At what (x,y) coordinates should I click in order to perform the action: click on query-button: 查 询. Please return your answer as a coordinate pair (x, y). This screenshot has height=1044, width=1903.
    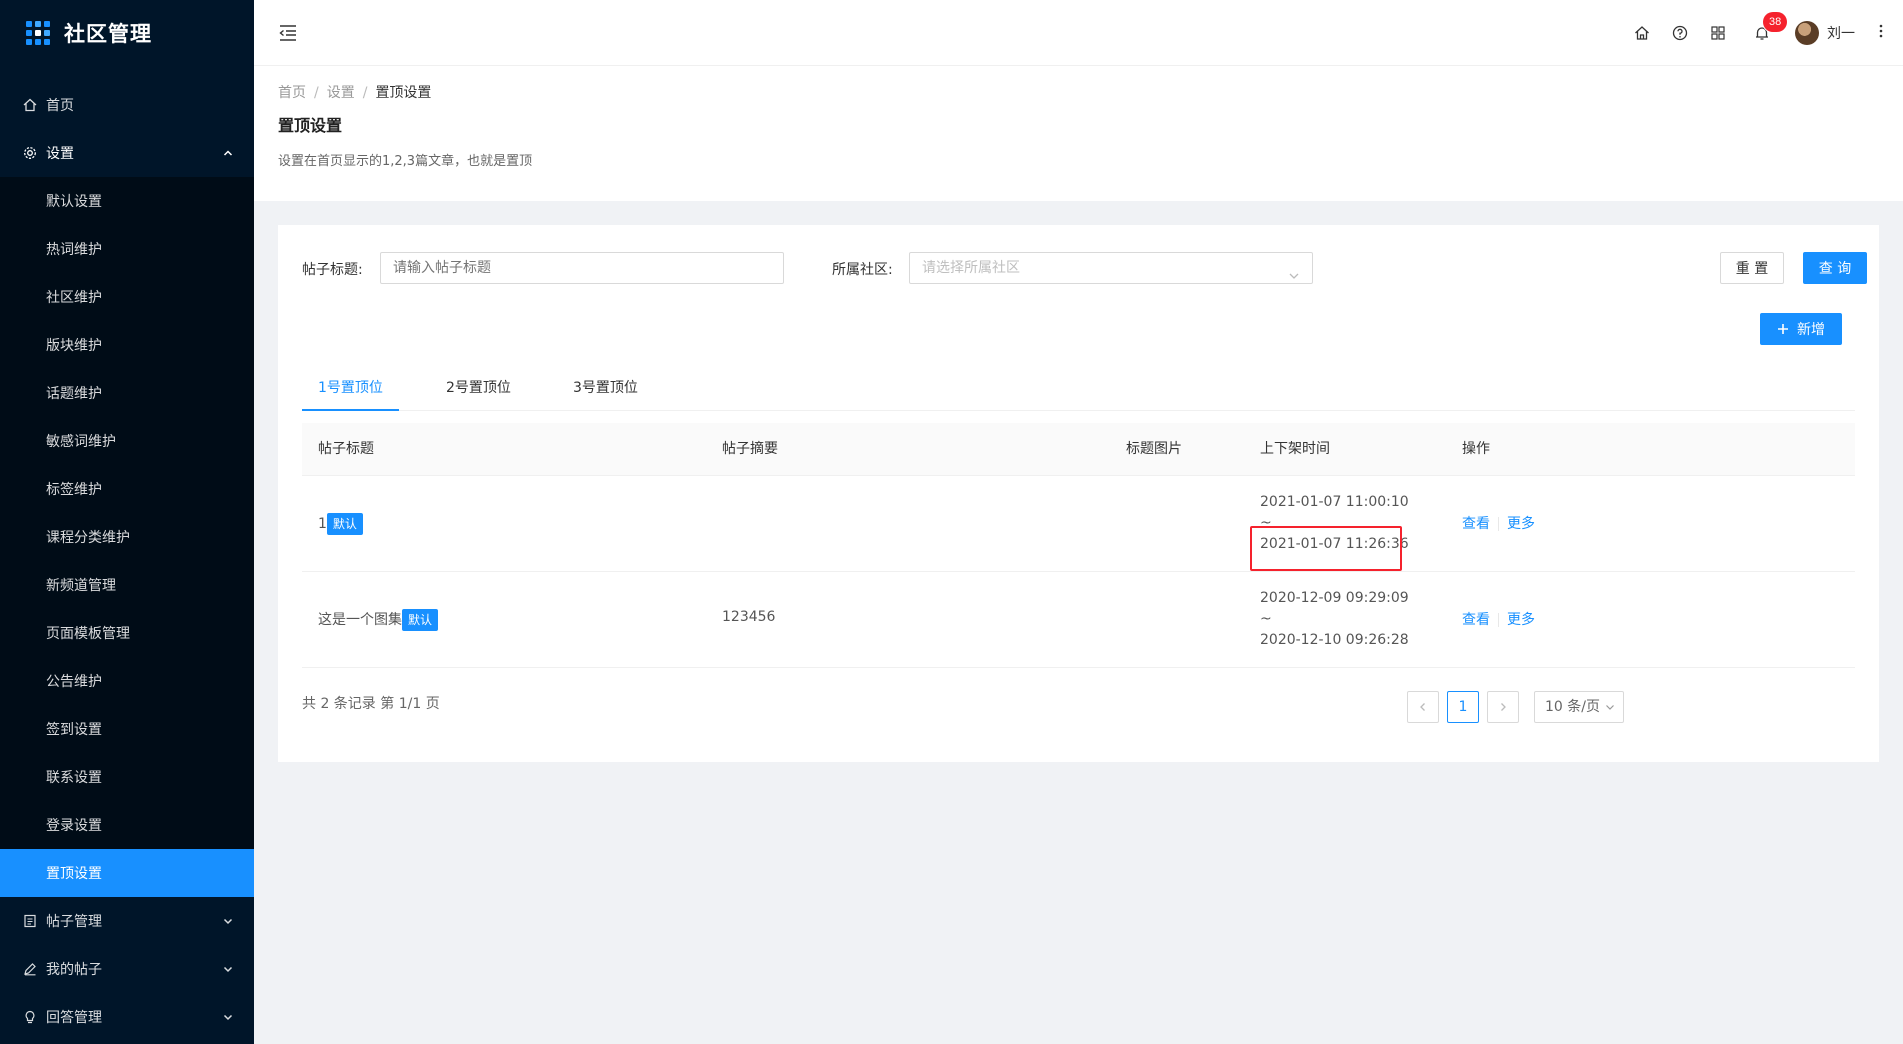
    Looking at the image, I should click on (1835, 268).